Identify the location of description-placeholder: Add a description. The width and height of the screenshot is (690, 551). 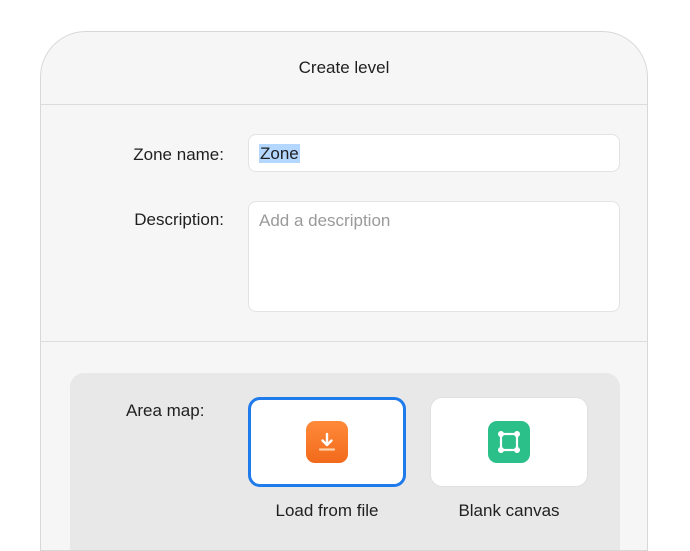
(325, 220).